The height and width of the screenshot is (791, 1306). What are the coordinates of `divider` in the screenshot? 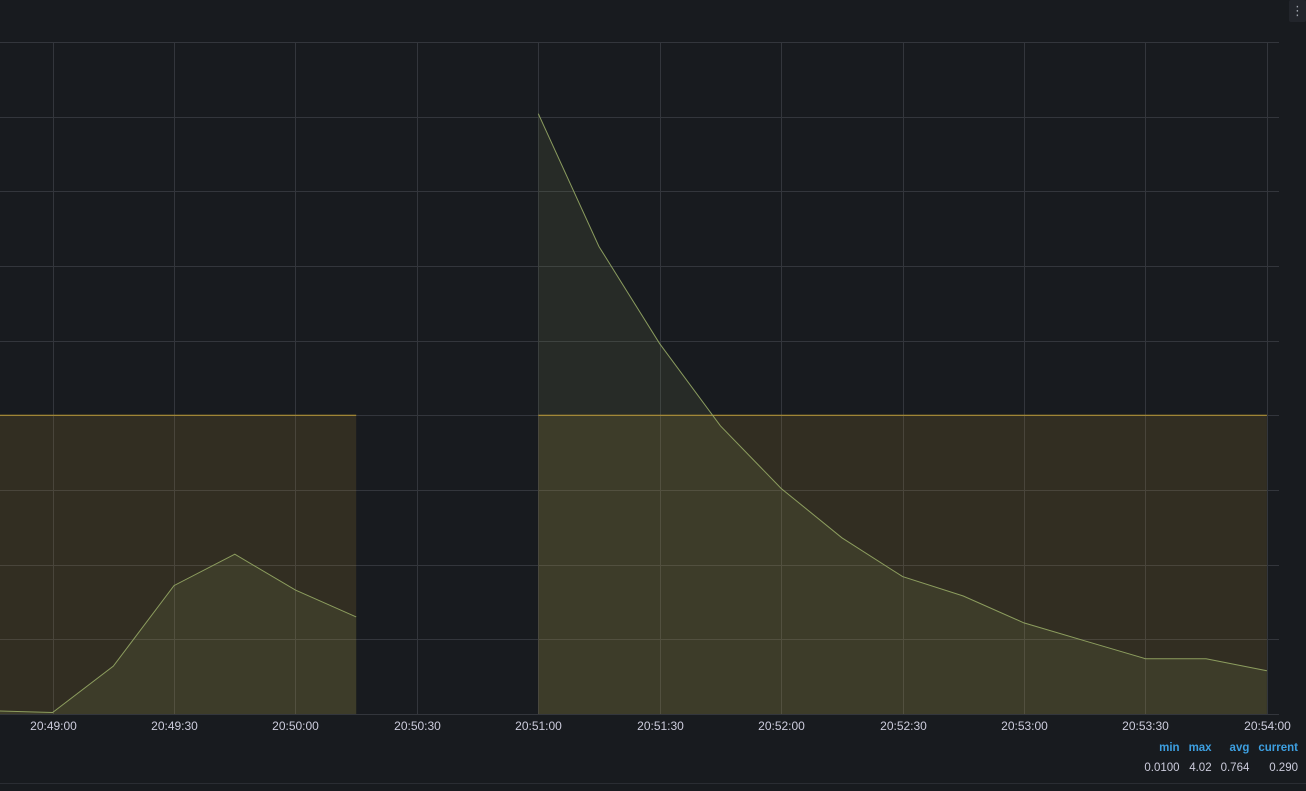 It's located at (653, 783).